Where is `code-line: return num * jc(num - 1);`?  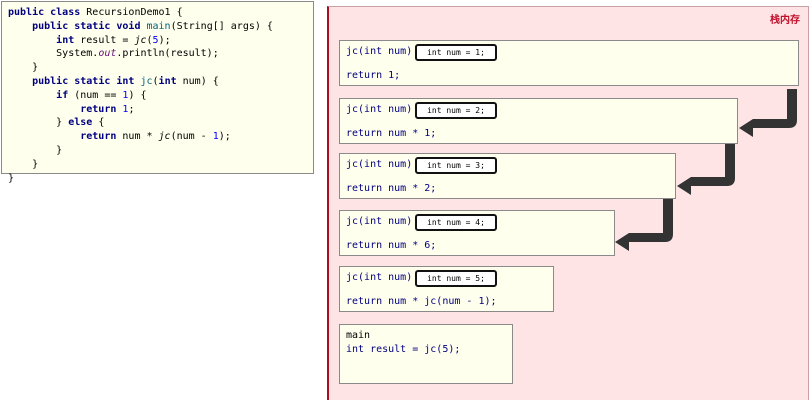
code-line: return num * jc(num - 1); is located at coordinates (155, 137).